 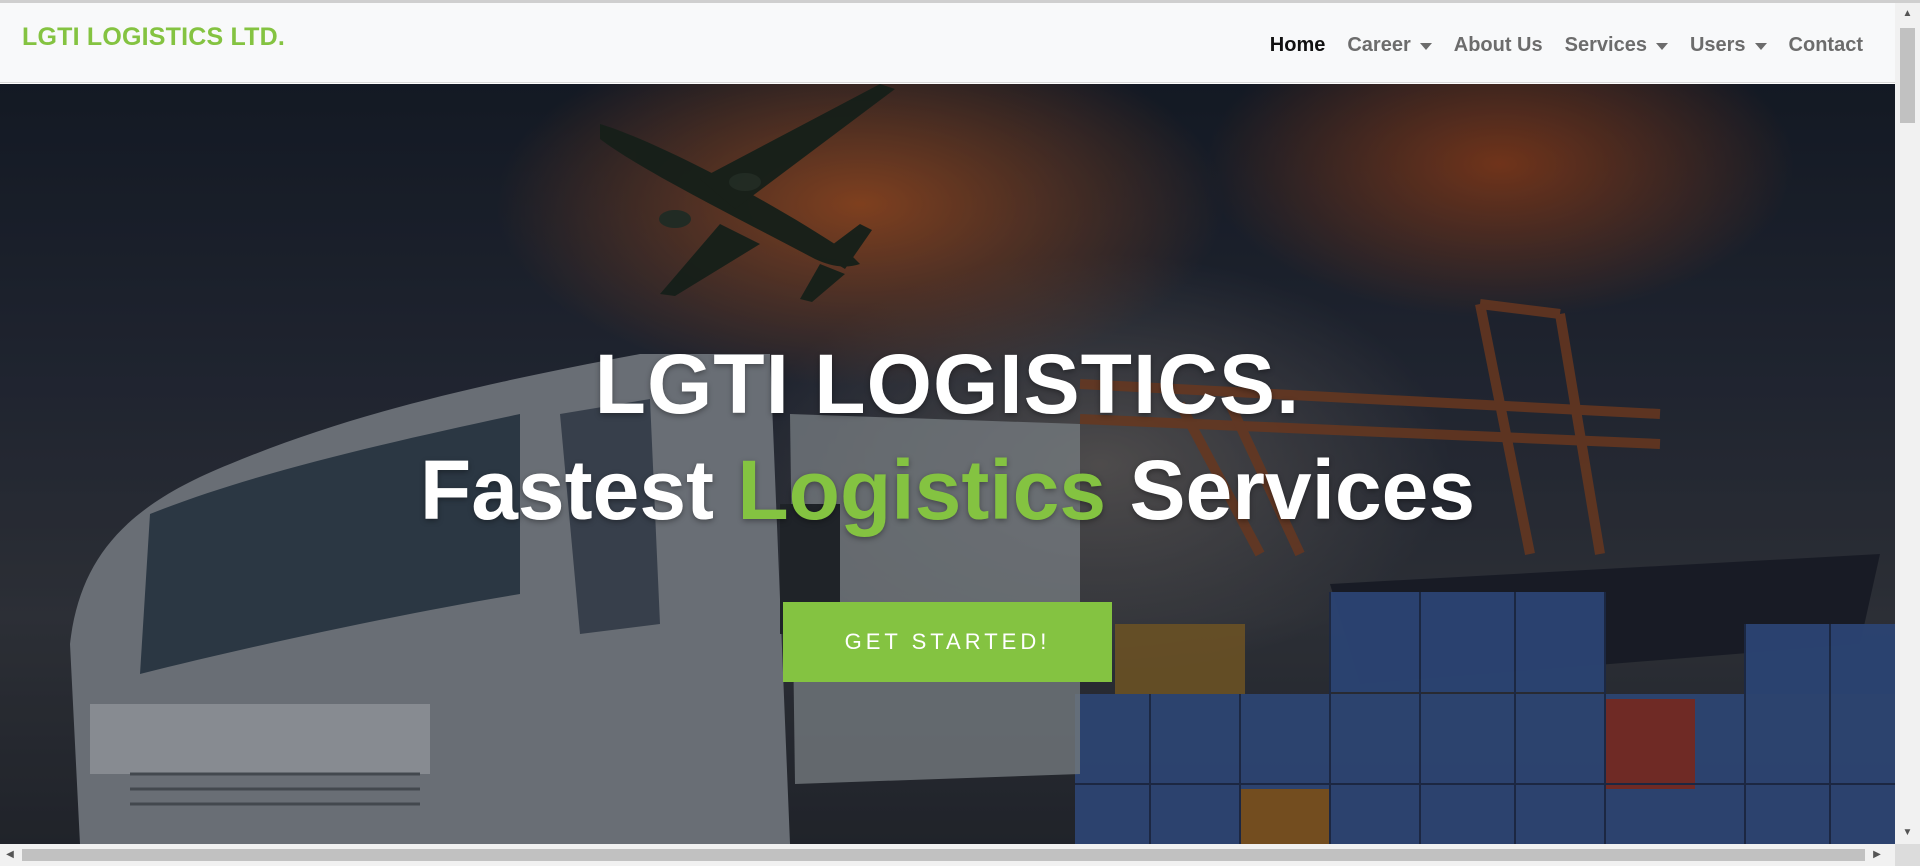 What do you see at coordinates (1605, 45) in the screenshot?
I see `nav-item-label: Services` at bounding box center [1605, 45].